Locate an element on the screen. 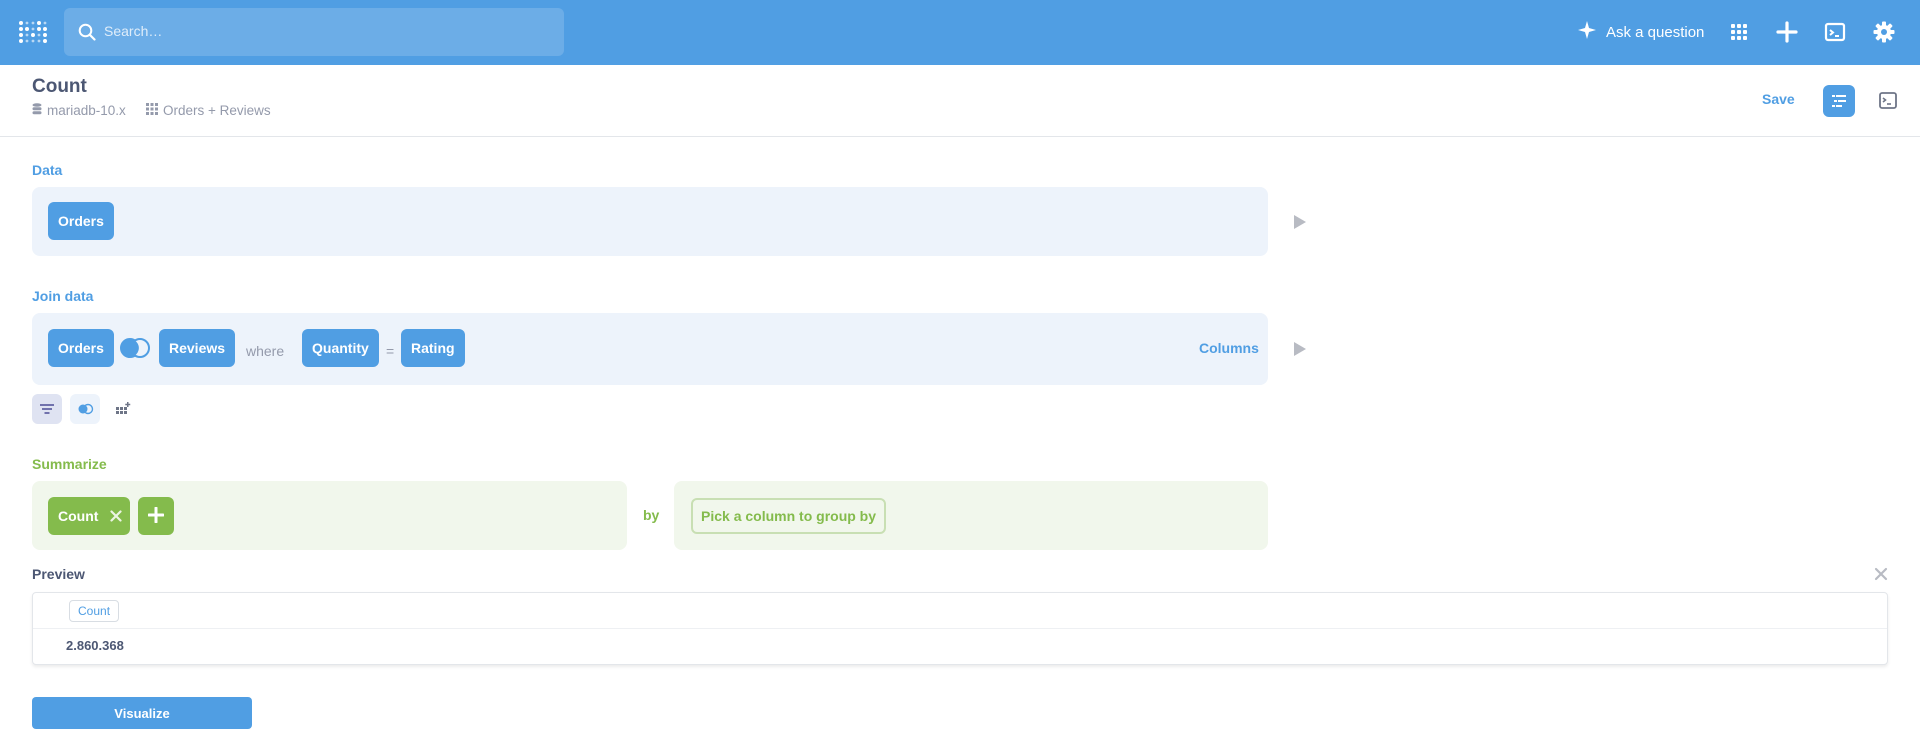  table-grid-icon is located at coordinates (154, 110).